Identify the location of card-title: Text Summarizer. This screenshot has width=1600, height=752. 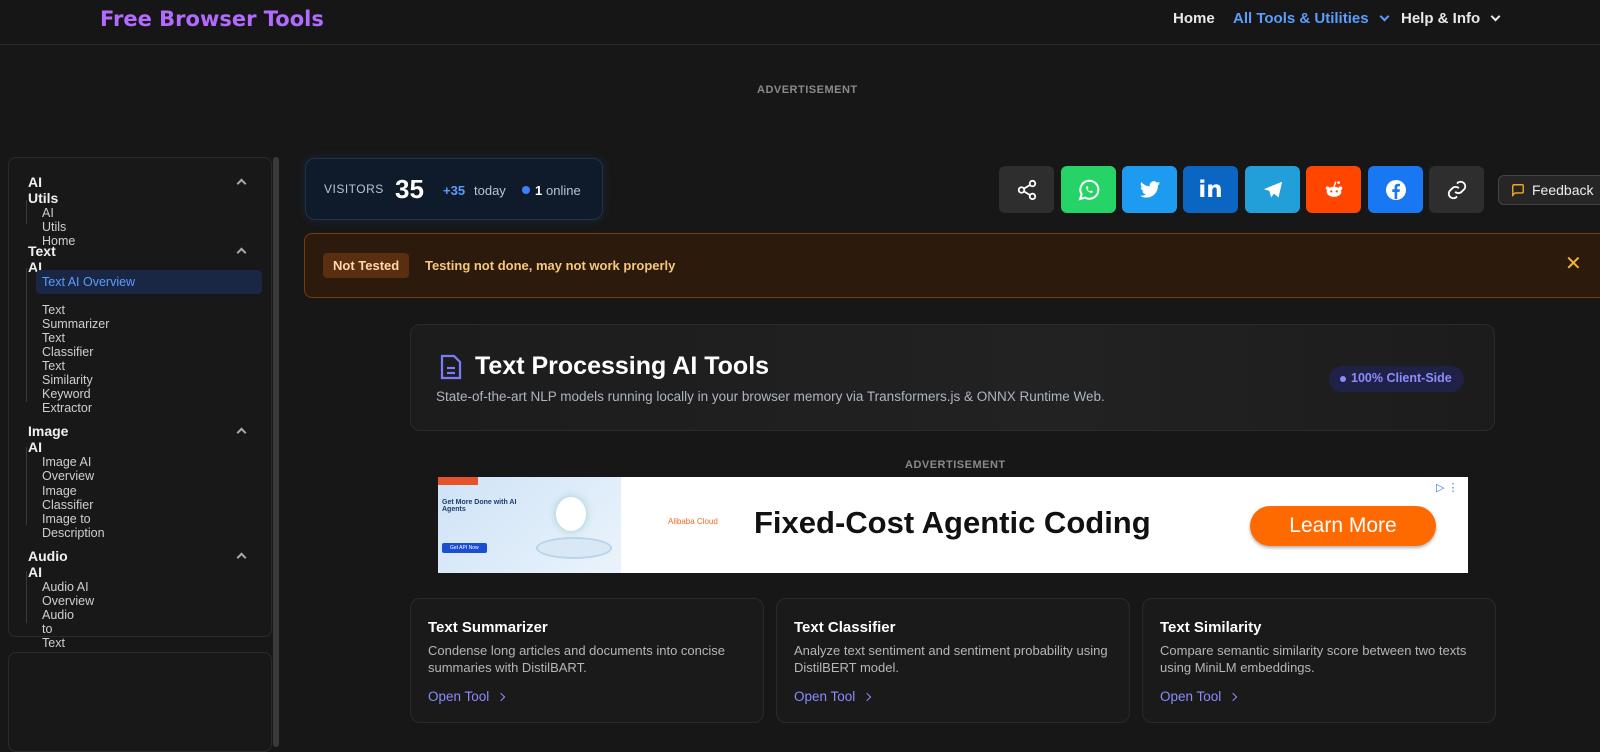
(488, 627).